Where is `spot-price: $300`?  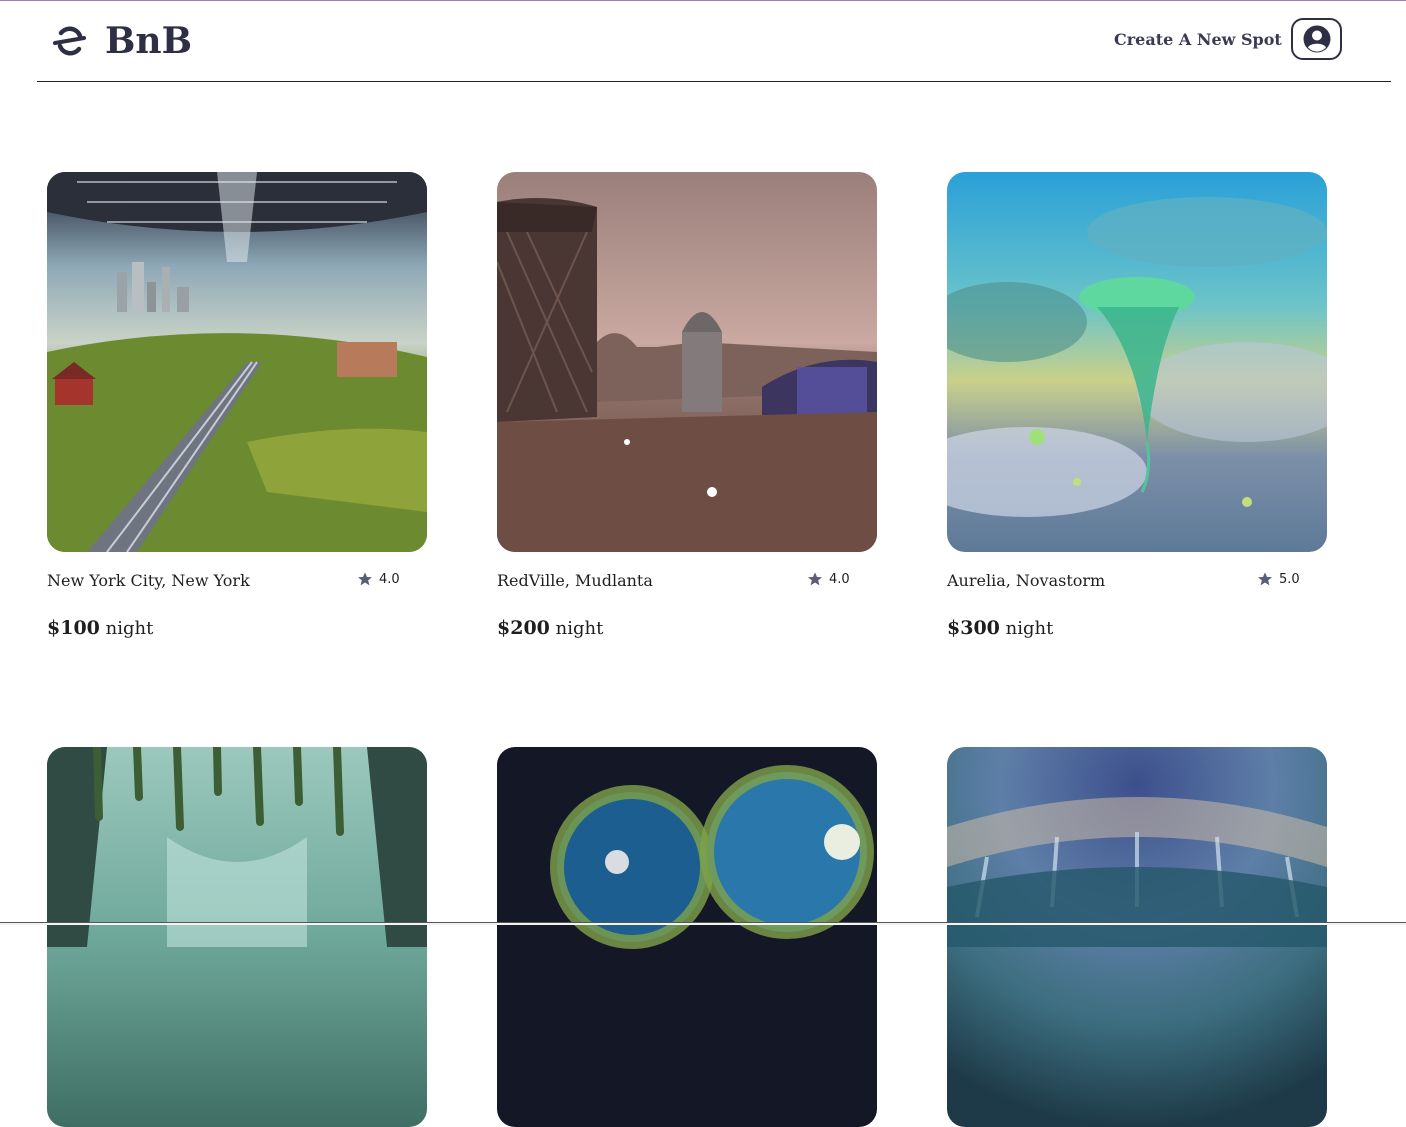
spot-price: $300 is located at coordinates (973, 628).